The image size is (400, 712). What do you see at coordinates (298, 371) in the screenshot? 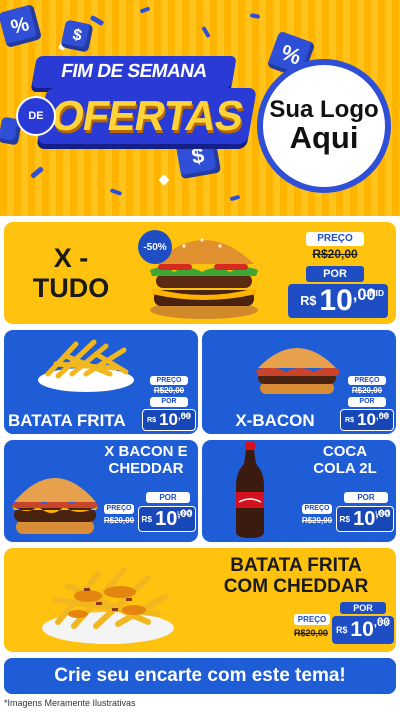
I see `bacon-burger-icon` at bounding box center [298, 371].